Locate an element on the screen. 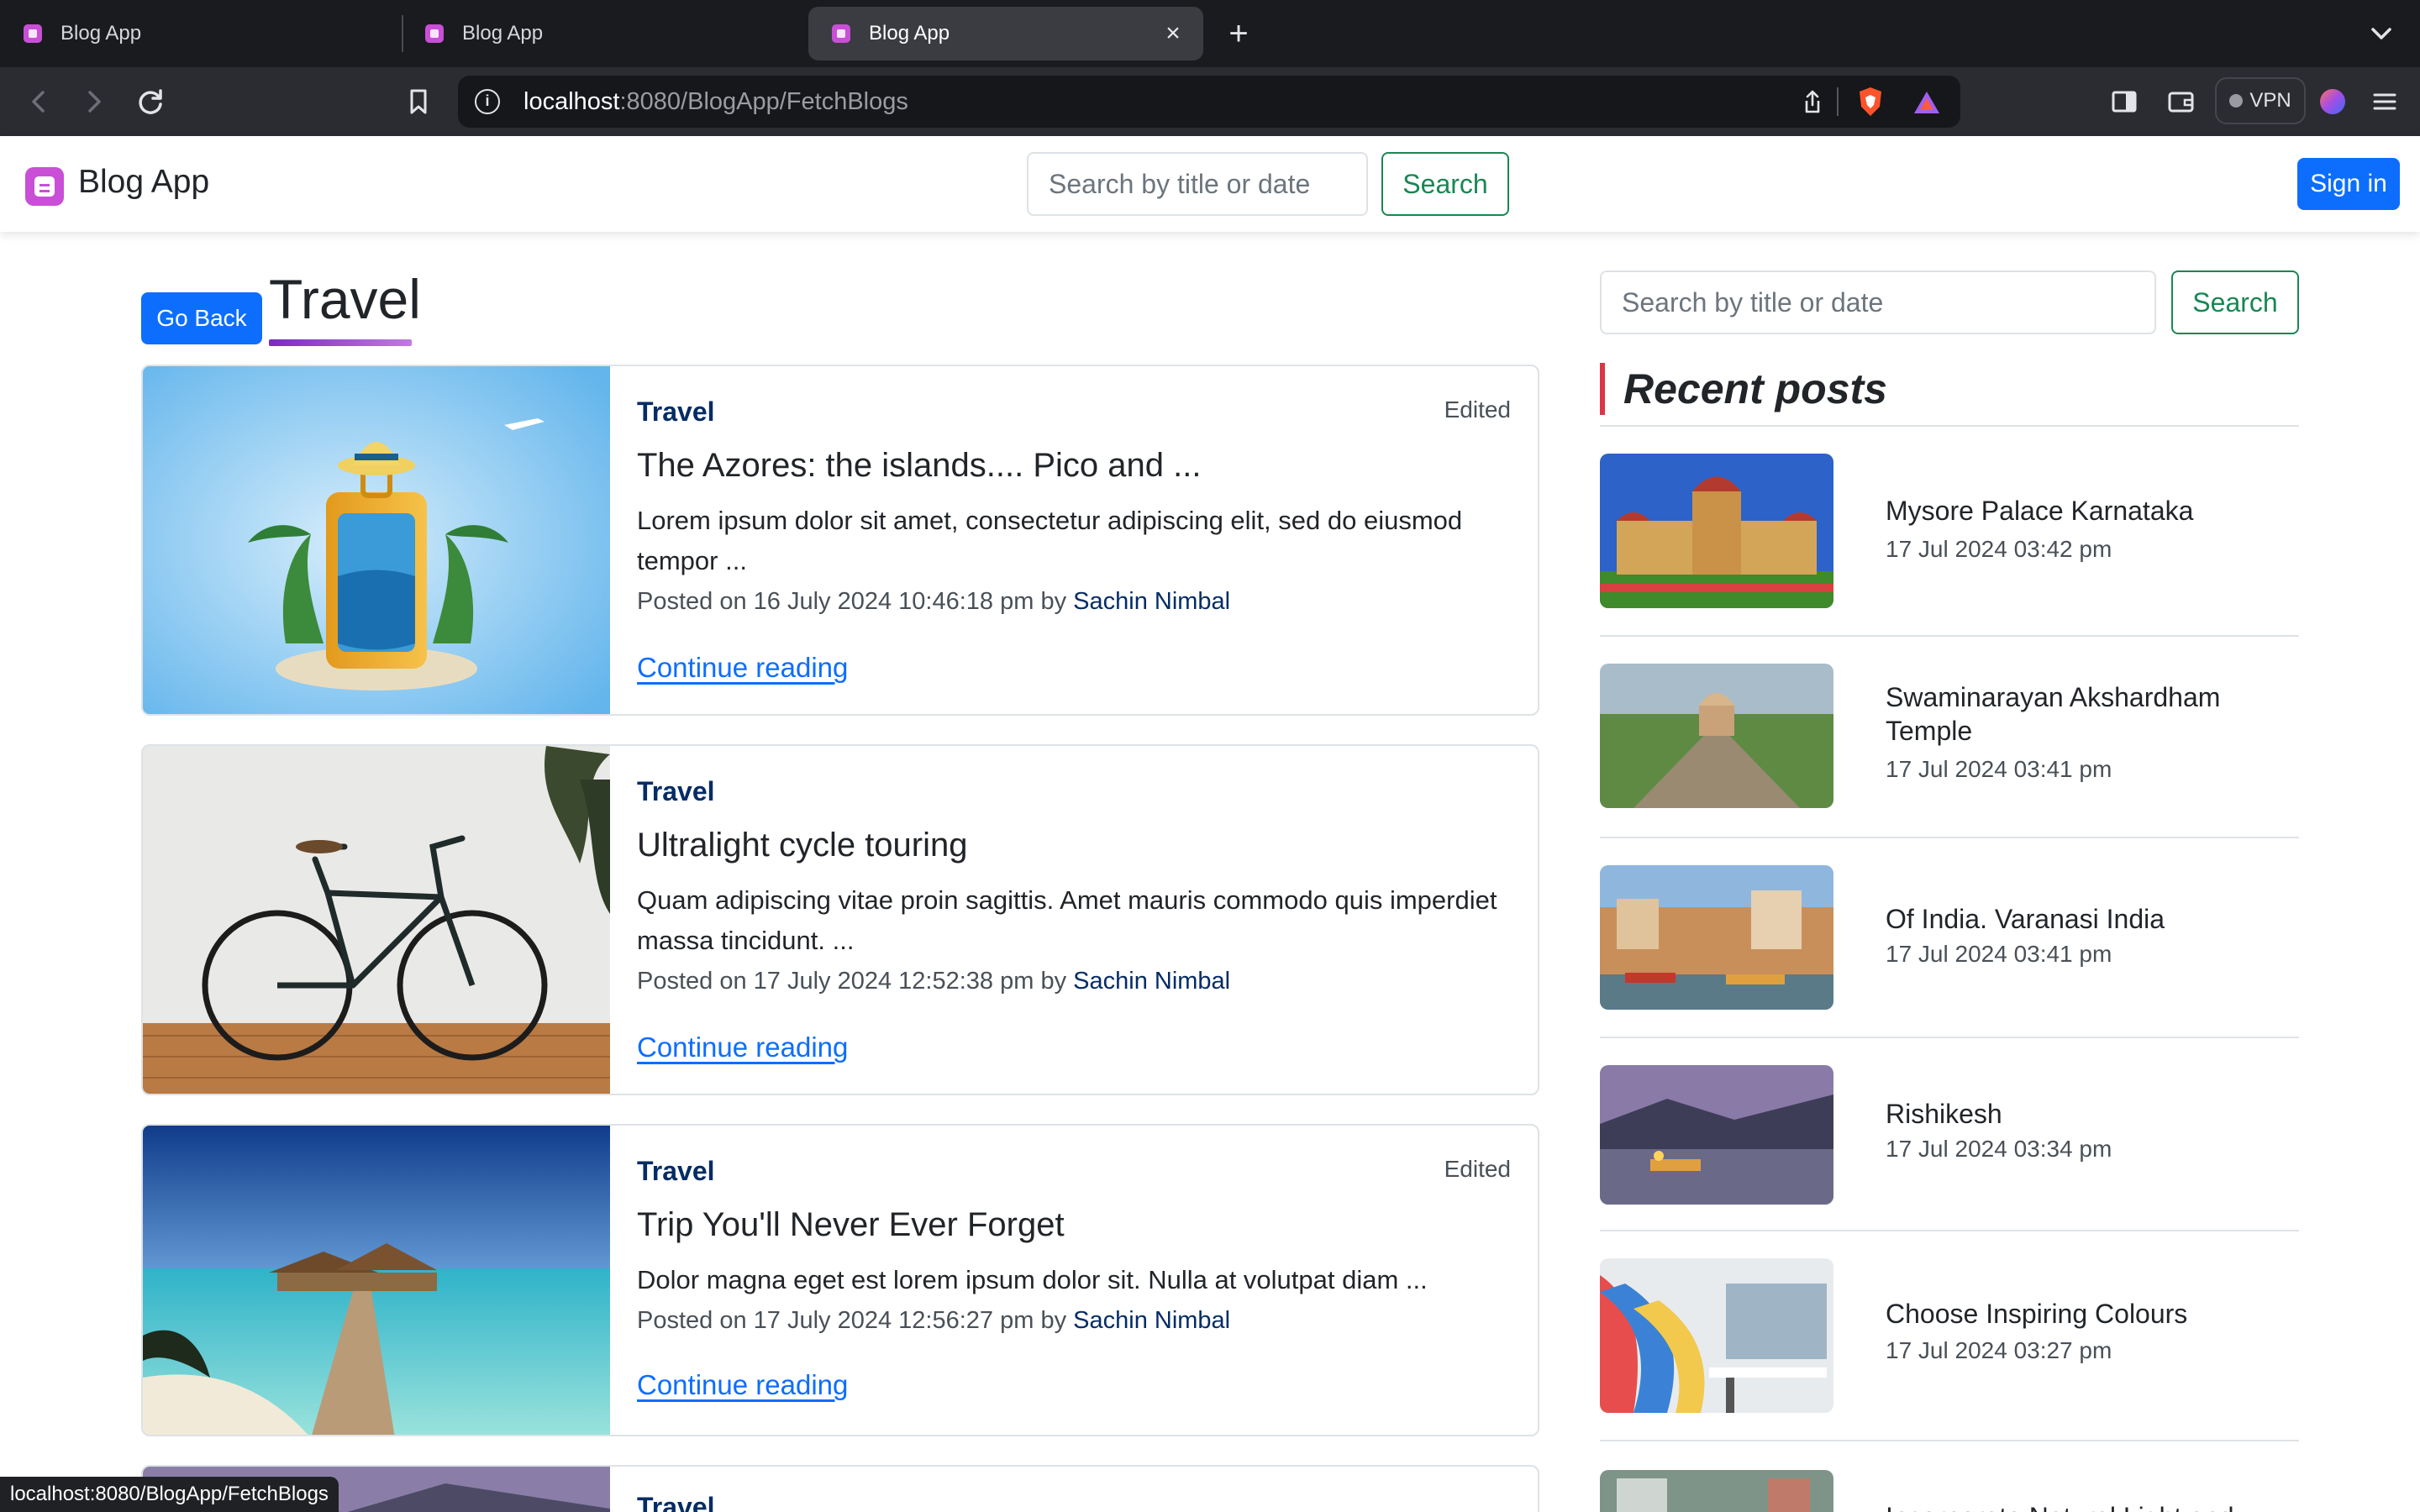 The width and height of the screenshot is (2420, 1512). title-underline is located at coordinates (340, 342).